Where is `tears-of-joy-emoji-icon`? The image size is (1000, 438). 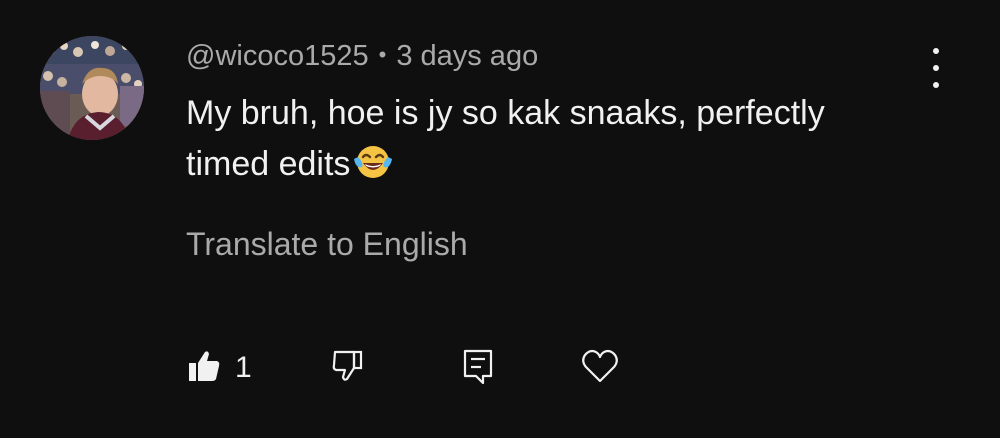 tears-of-joy-emoji-icon is located at coordinates (373, 162).